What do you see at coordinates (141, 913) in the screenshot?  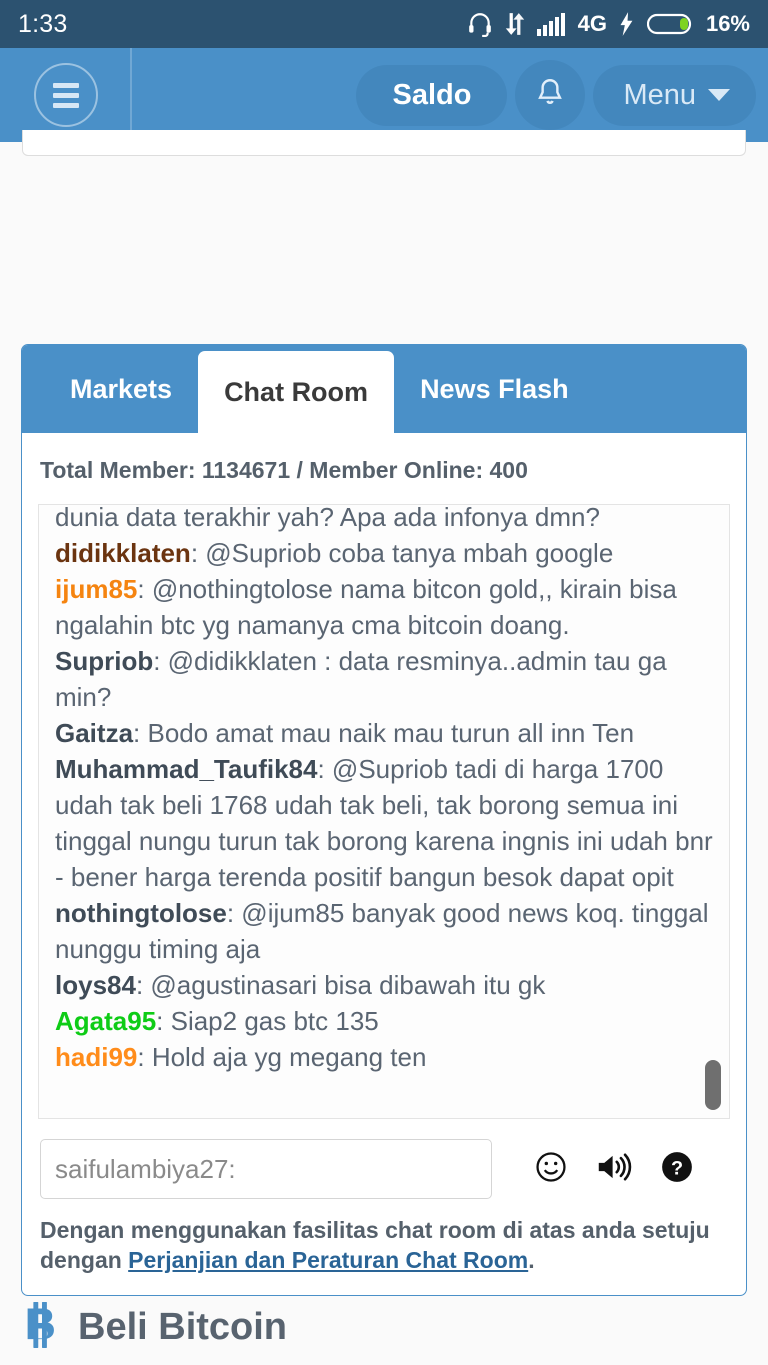 I see `chat-username: nothingtolose` at bounding box center [141, 913].